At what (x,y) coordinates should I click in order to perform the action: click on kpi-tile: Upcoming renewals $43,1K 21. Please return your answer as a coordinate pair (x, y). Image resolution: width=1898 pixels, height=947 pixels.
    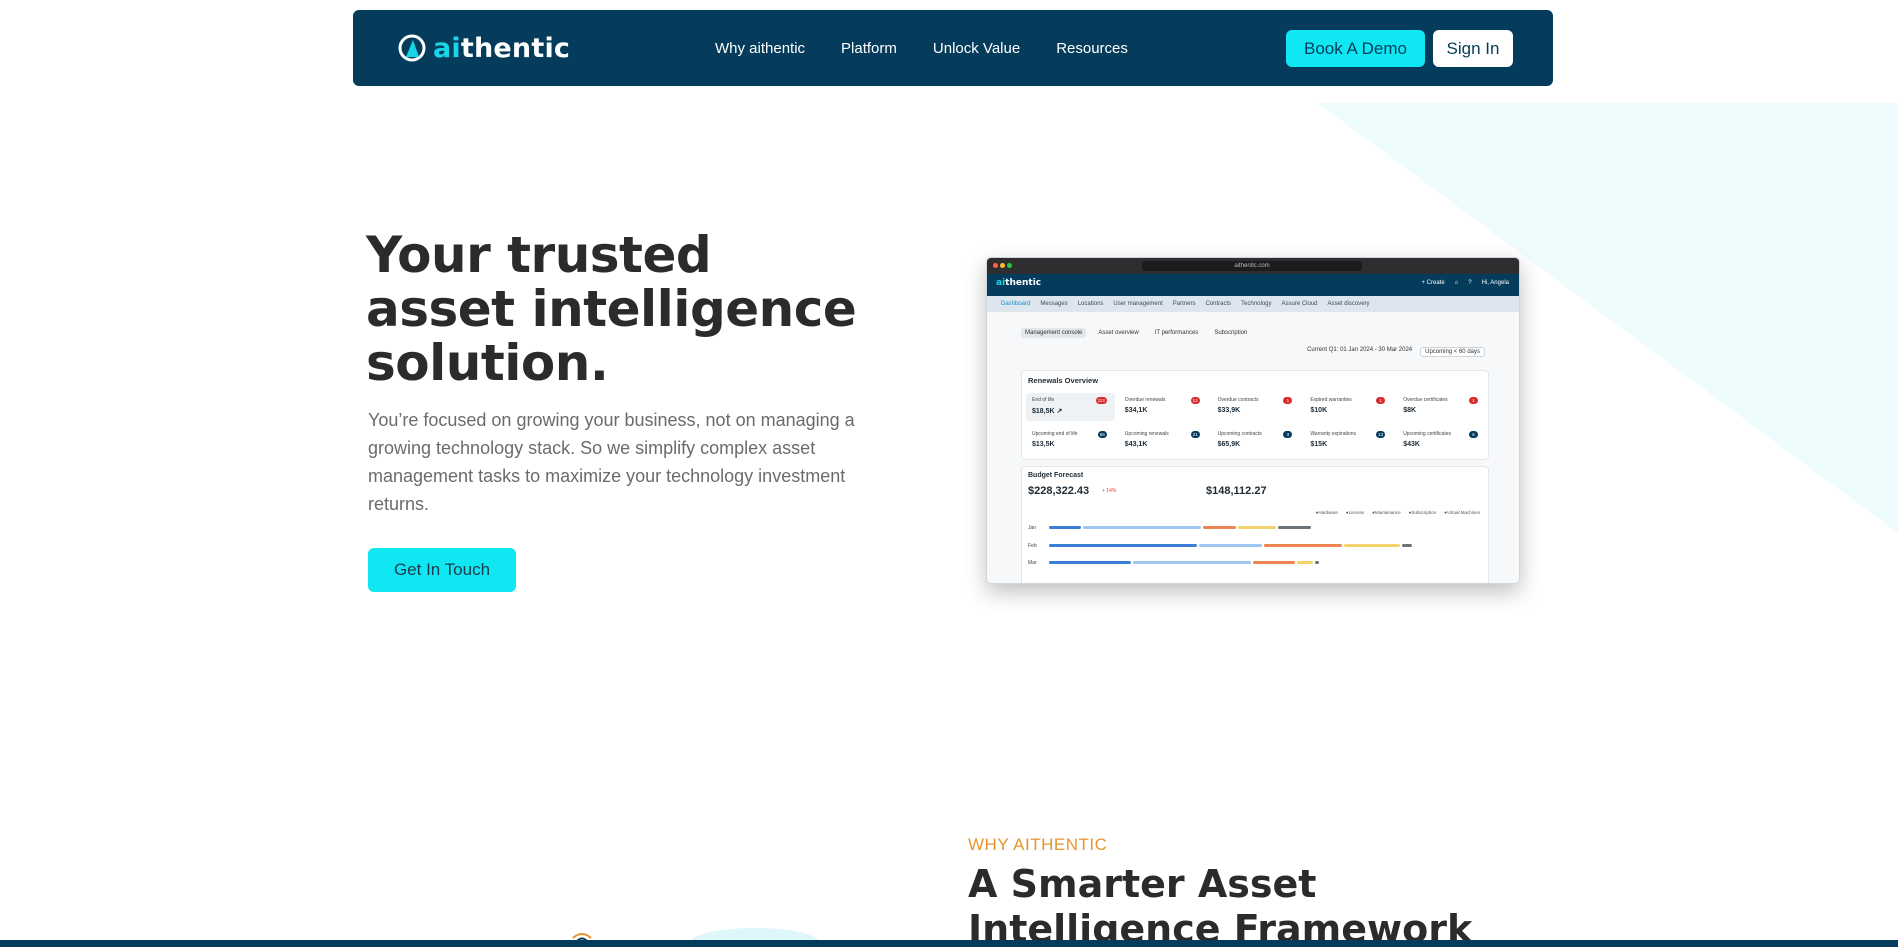
    Looking at the image, I should click on (1163, 441).